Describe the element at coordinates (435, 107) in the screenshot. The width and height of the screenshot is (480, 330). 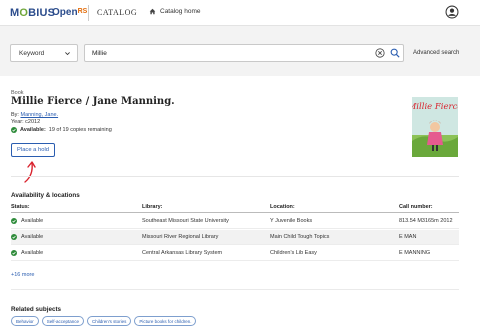
I see `cover-title: Millie Fierce` at that location.